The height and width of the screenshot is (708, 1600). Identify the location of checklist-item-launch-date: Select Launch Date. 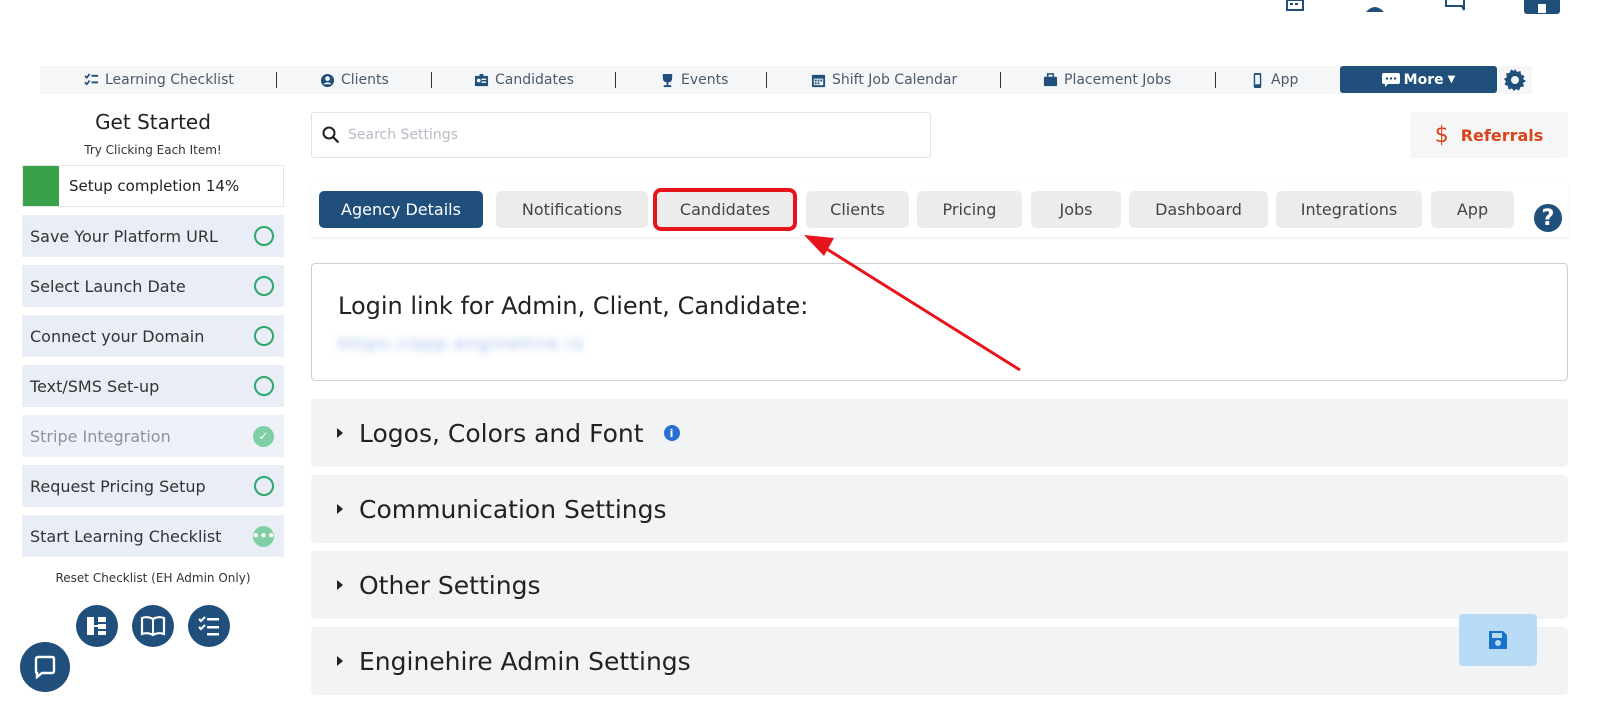
(153, 286).